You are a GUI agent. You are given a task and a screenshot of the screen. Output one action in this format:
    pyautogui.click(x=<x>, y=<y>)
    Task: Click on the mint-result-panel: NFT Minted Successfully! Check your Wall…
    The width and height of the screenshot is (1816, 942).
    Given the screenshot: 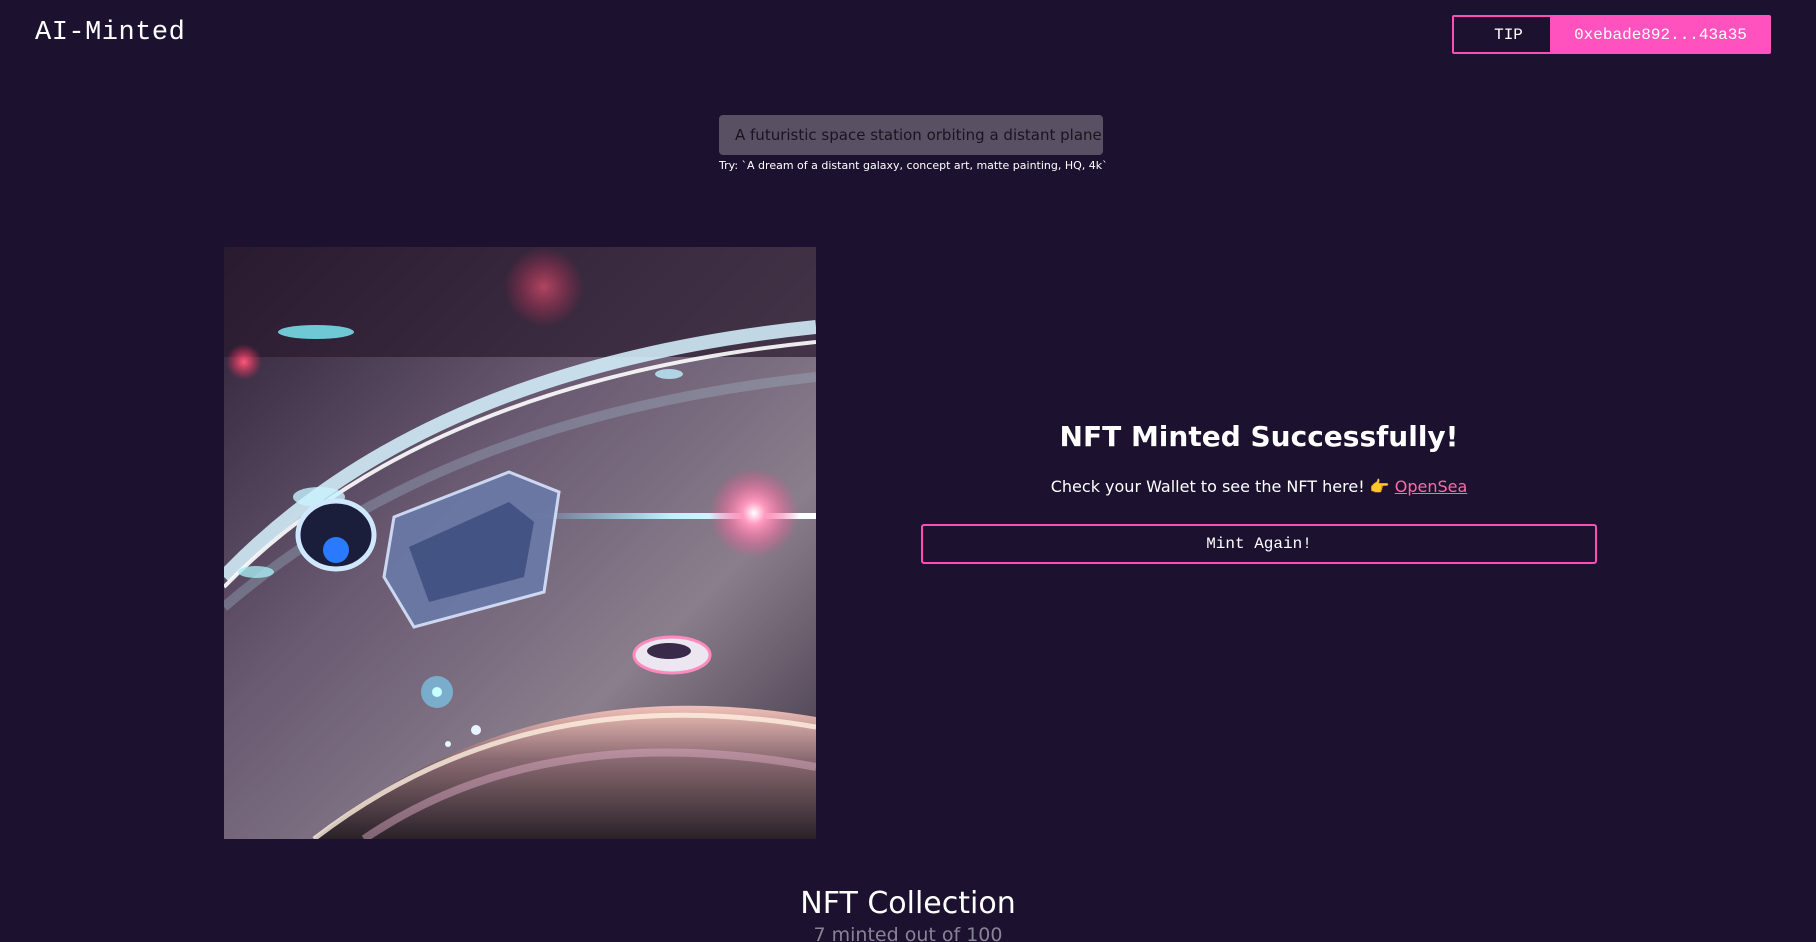 What is the action you would take?
    pyautogui.click(x=1259, y=492)
    